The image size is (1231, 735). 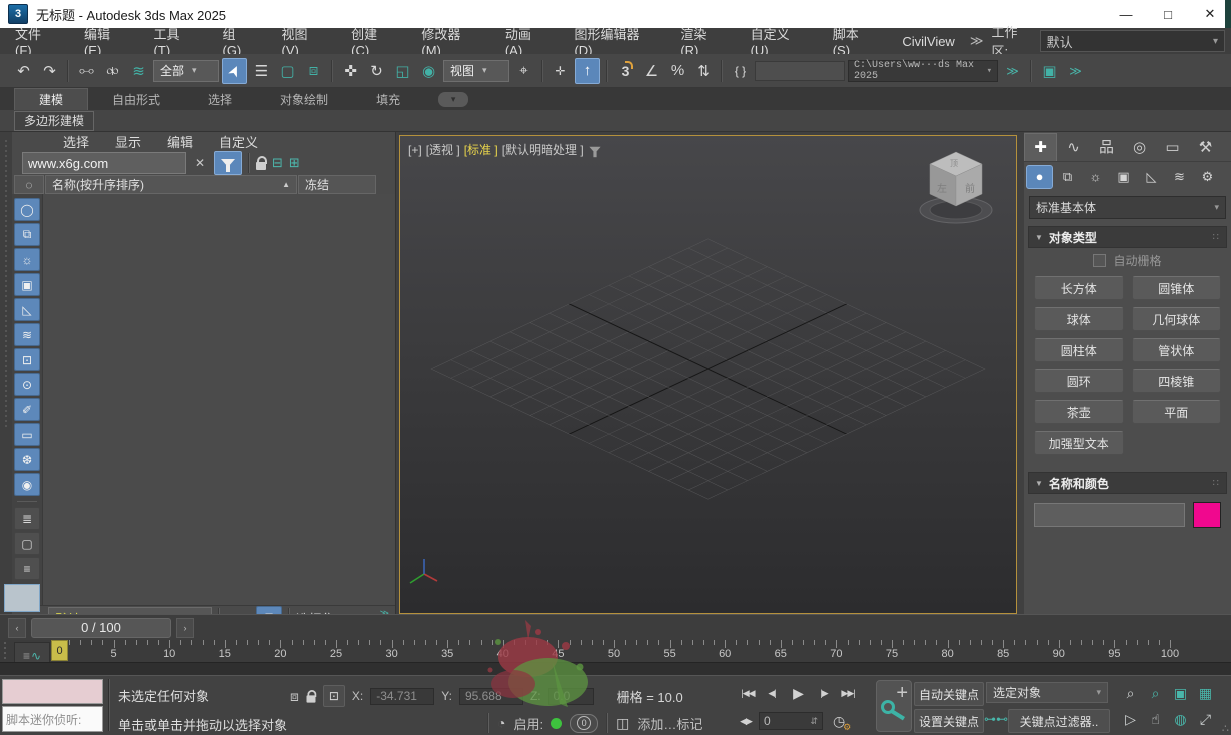 What do you see at coordinates (112, 71) in the screenshot?
I see `unlink-selection-icon: ⧞` at bounding box center [112, 71].